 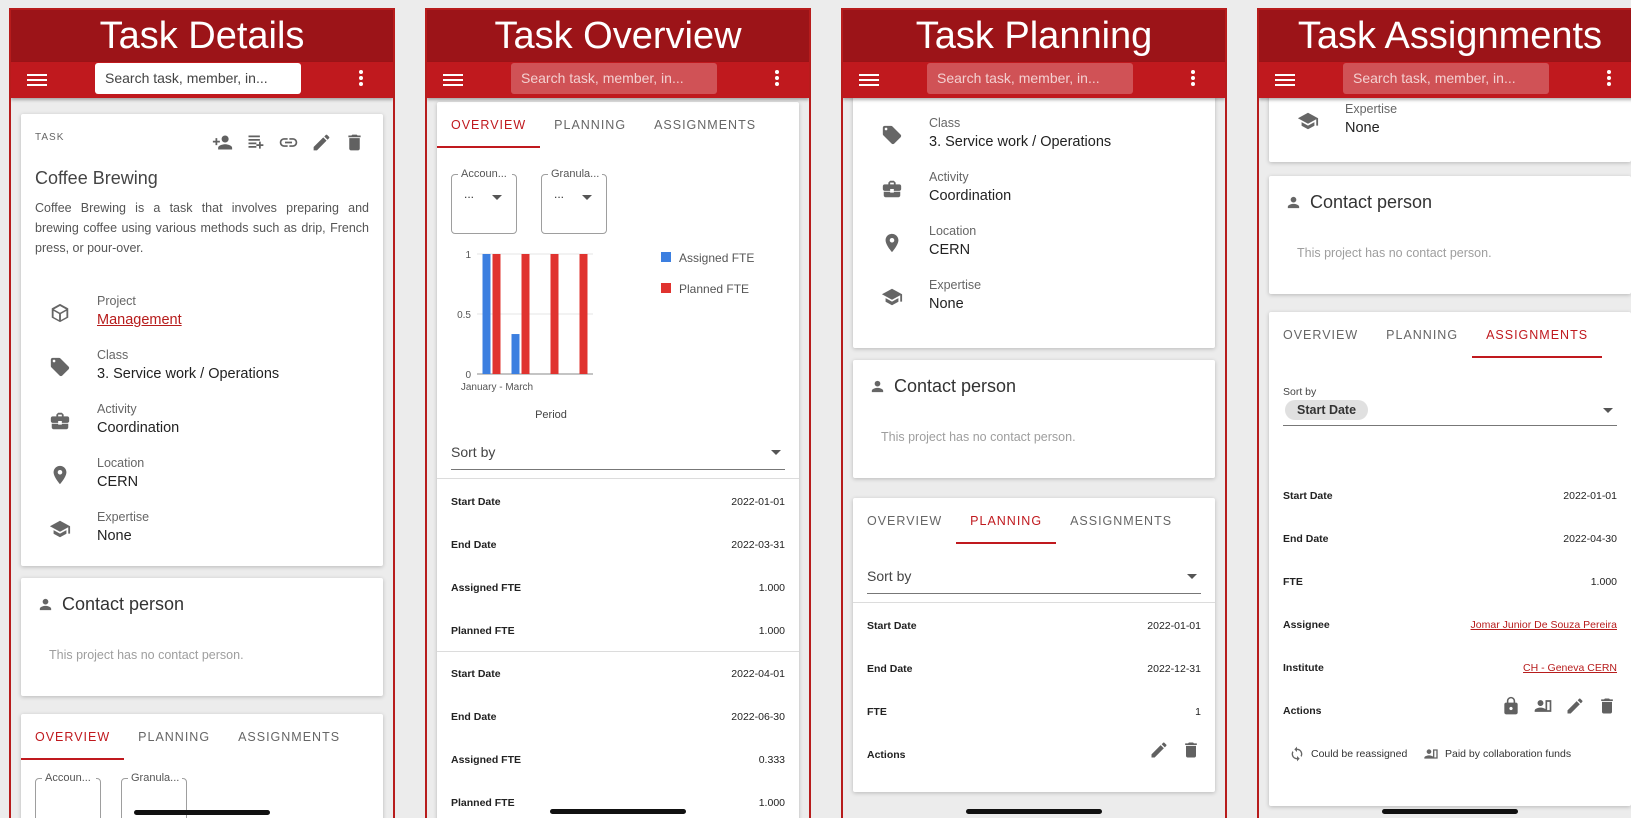 What do you see at coordinates (1450, 406) in the screenshot?
I see `sort-select: Sort by Start Date` at bounding box center [1450, 406].